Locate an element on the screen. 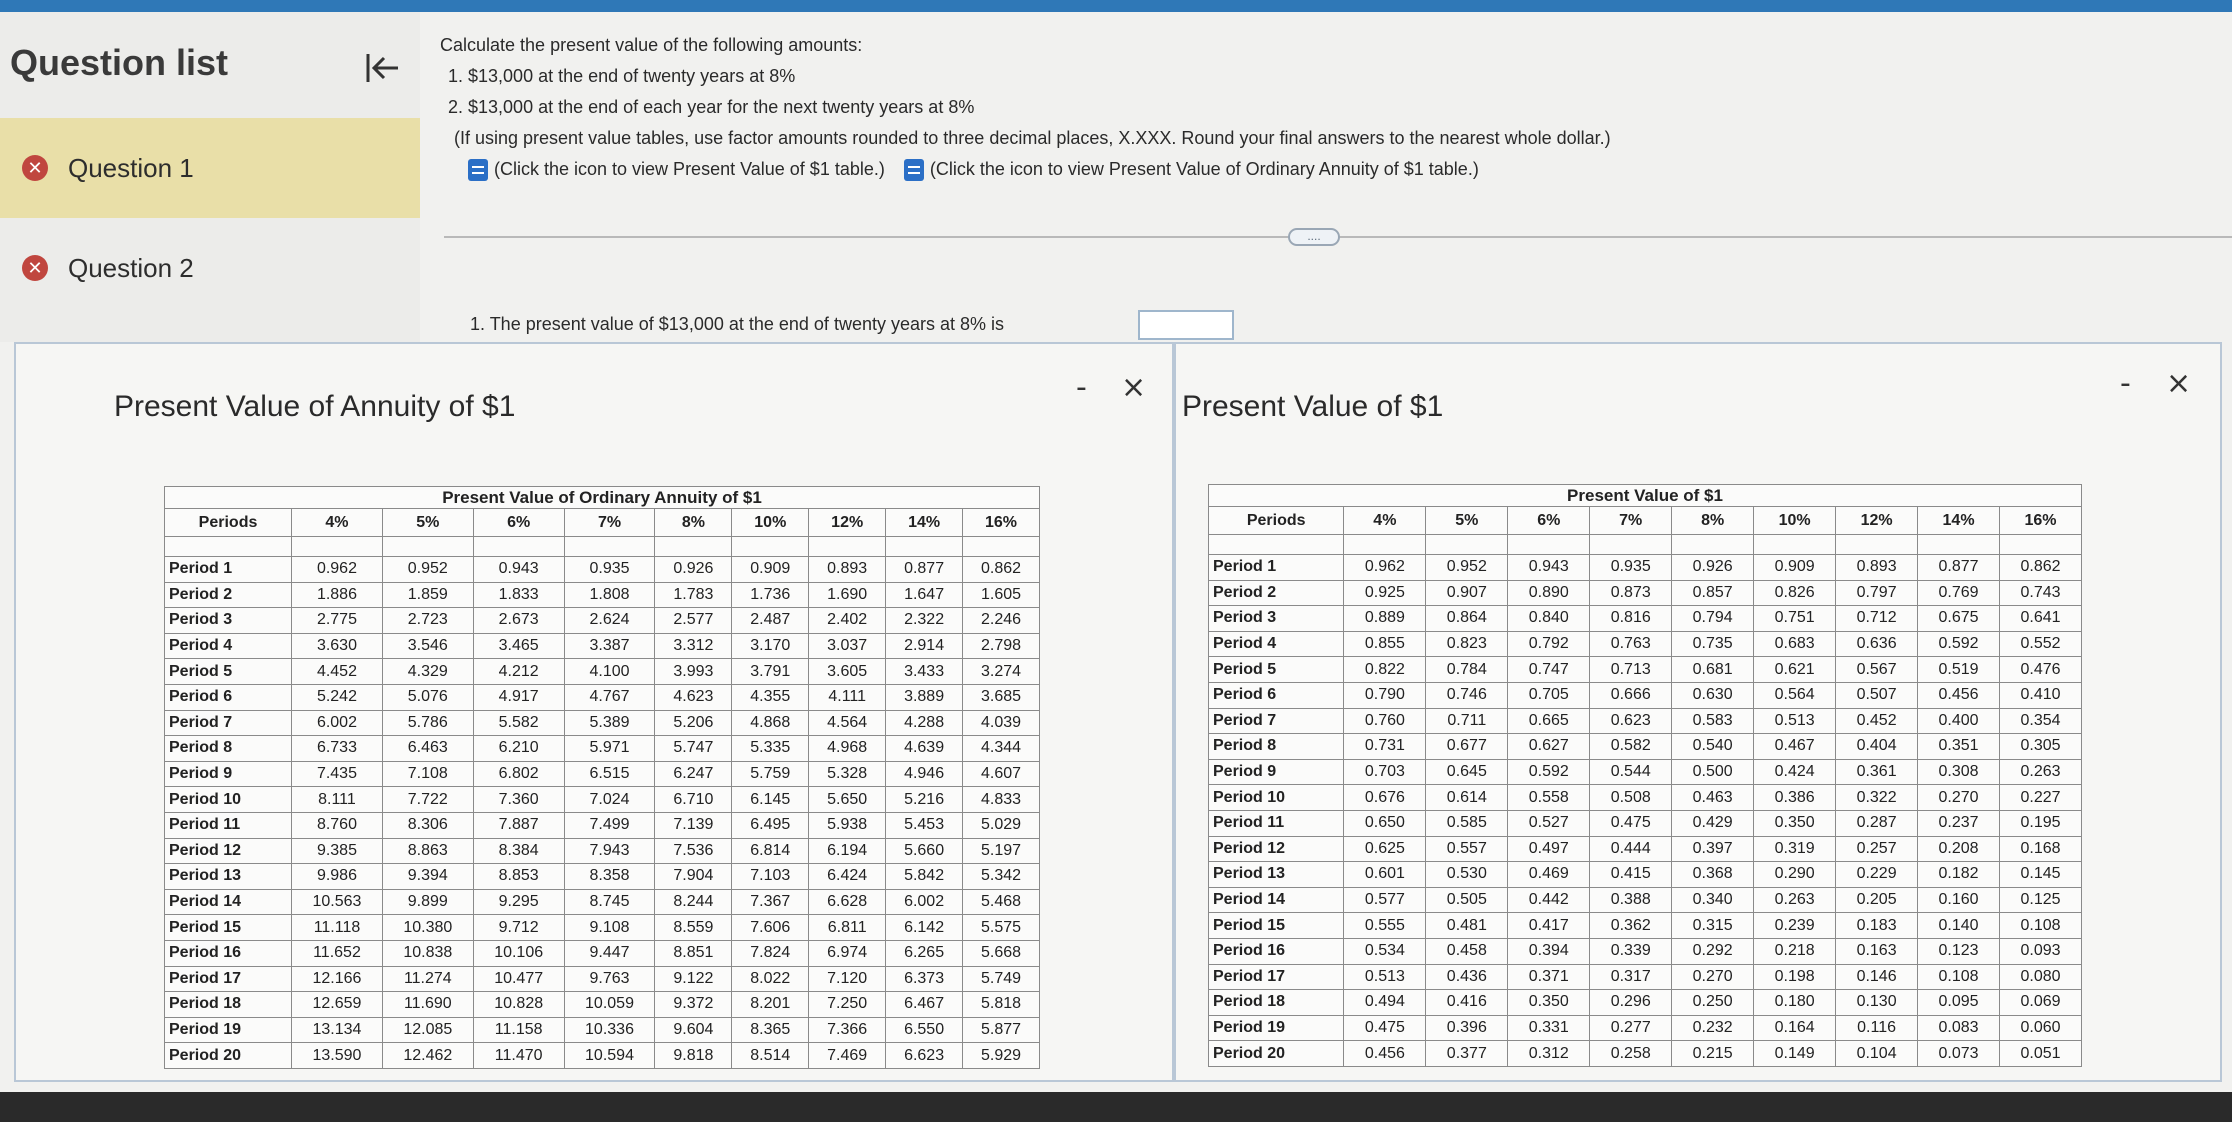 This screenshot has height=1122, width=2232. question-label: Question 1 is located at coordinates (131, 167).